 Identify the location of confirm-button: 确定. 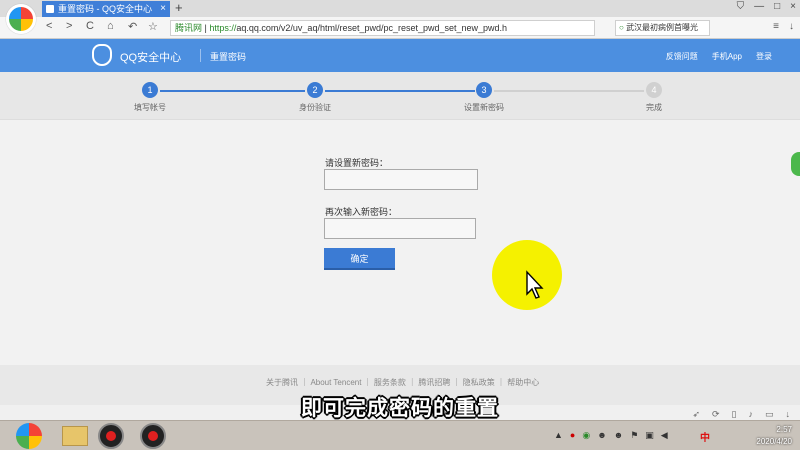
(359, 259).